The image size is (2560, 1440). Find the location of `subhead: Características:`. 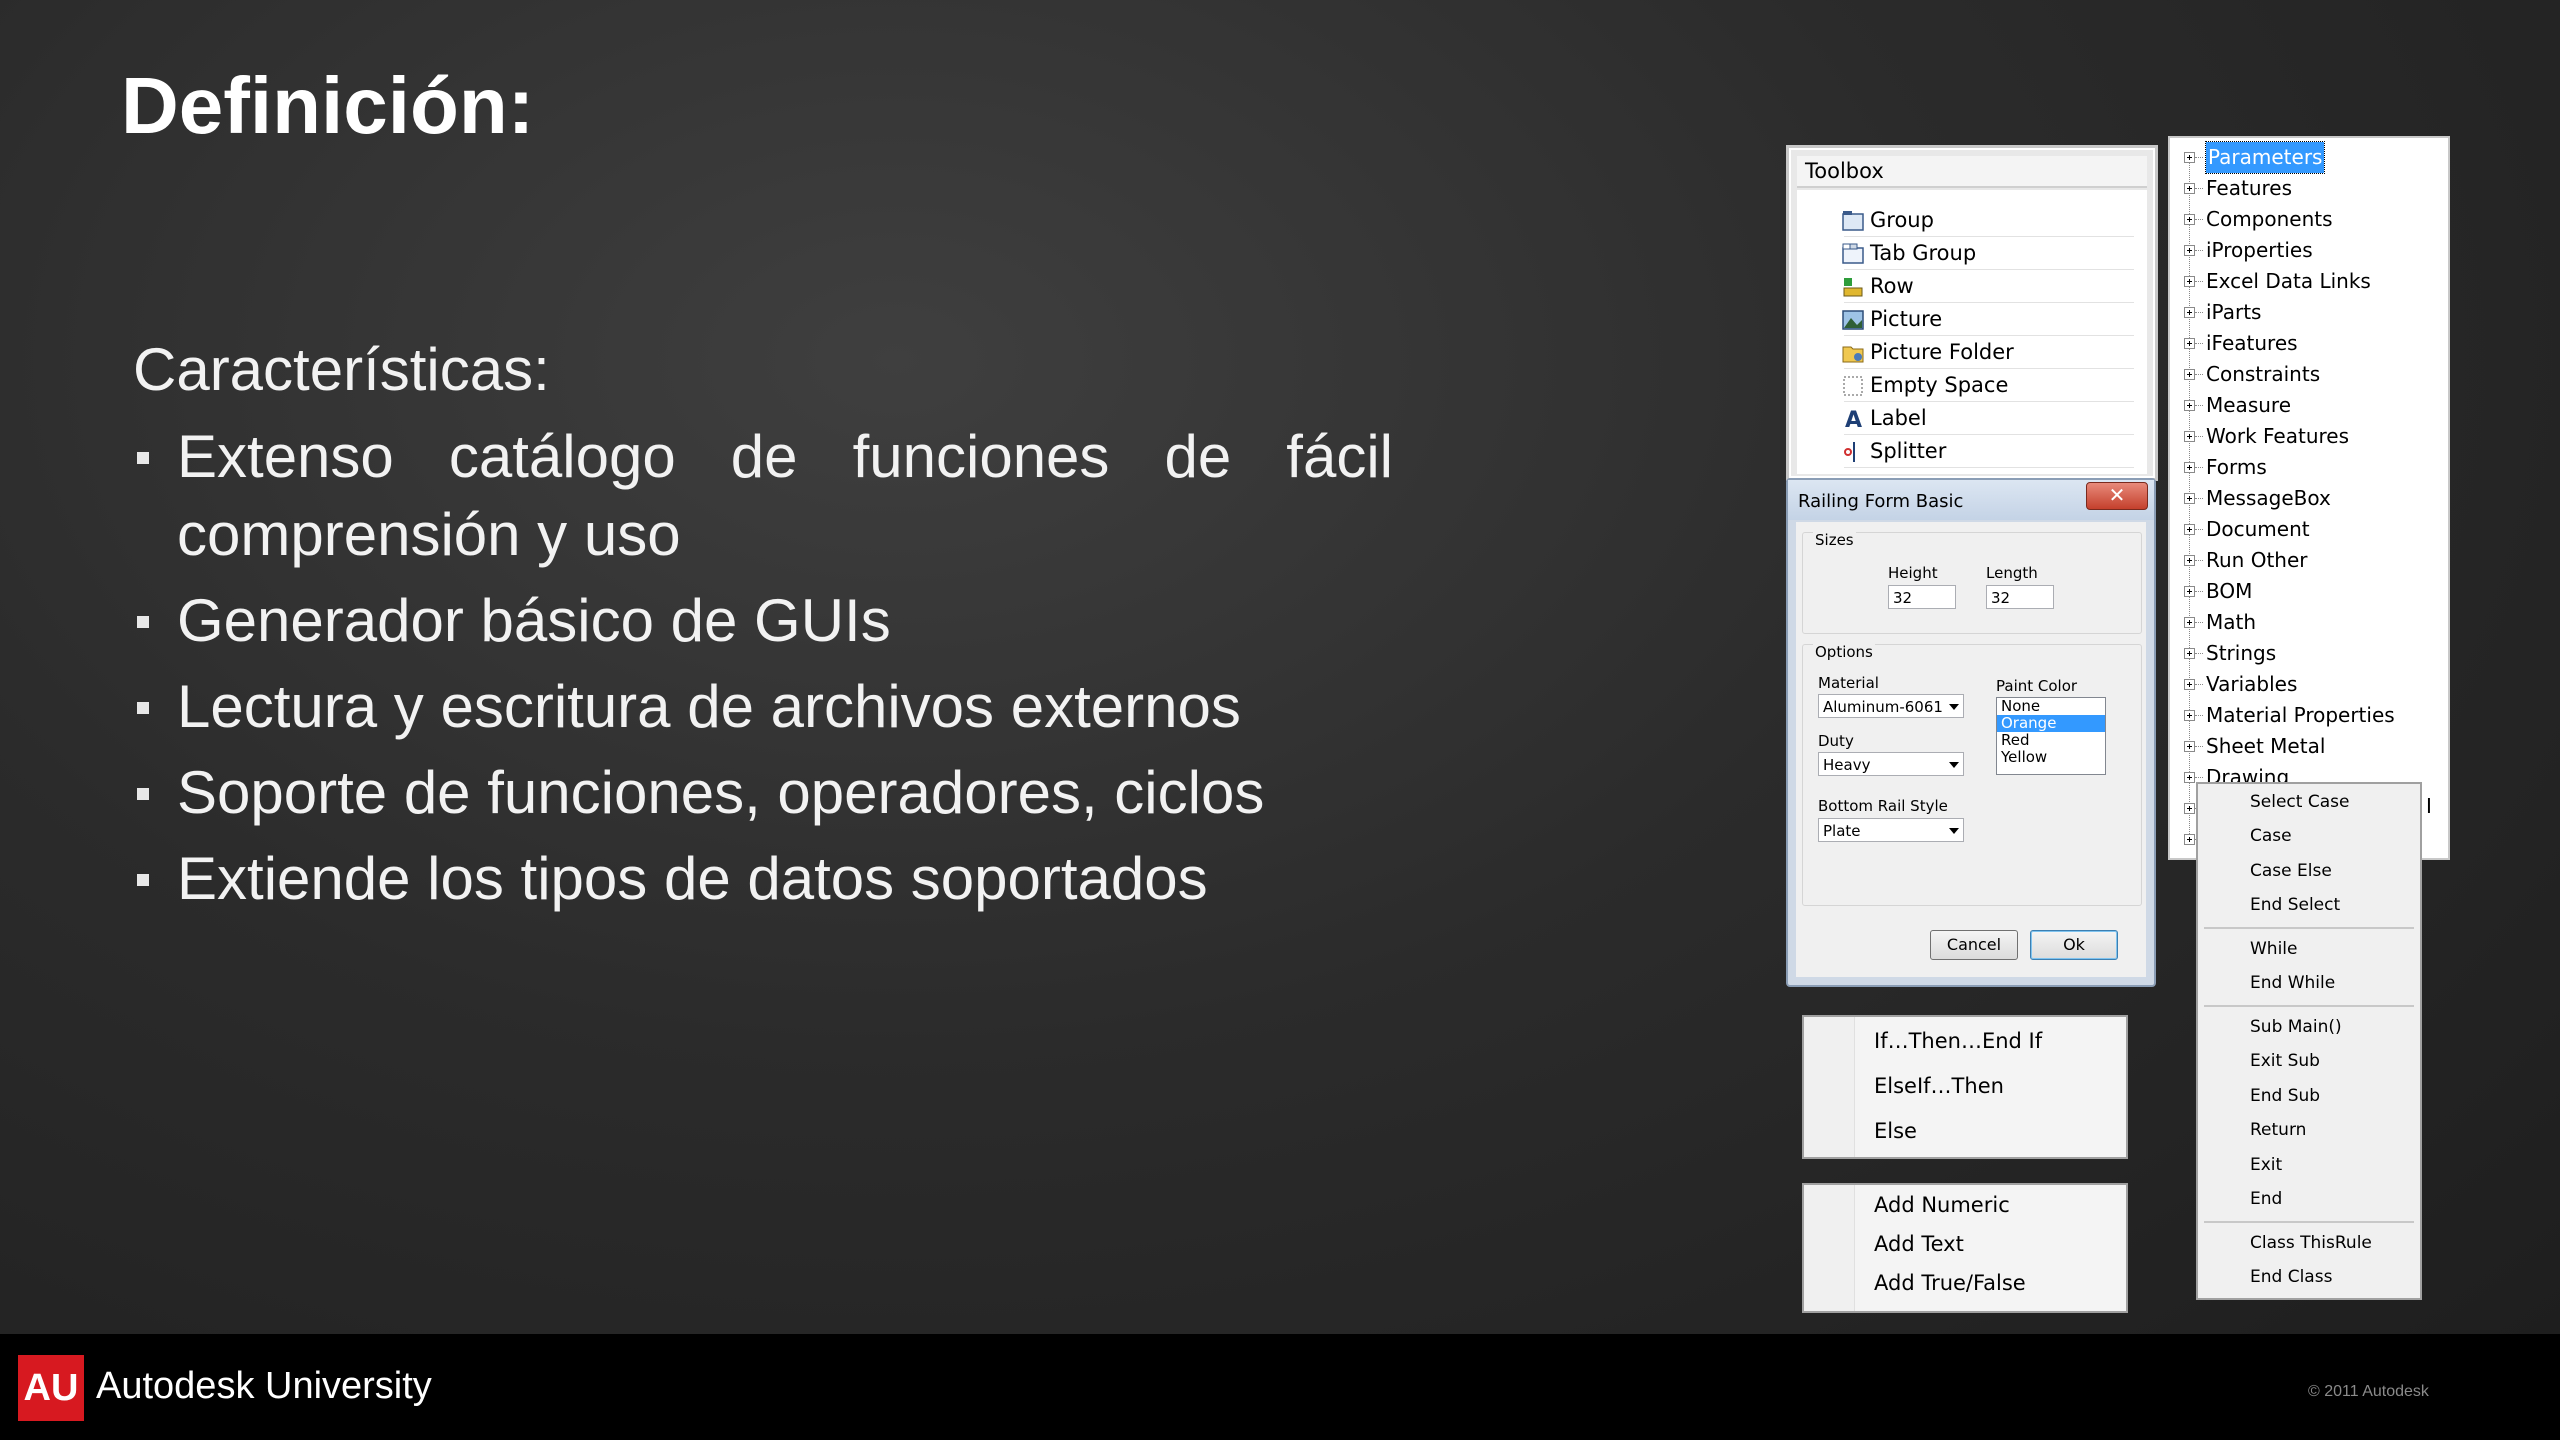

subhead: Características: is located at coordinates (341, 369).